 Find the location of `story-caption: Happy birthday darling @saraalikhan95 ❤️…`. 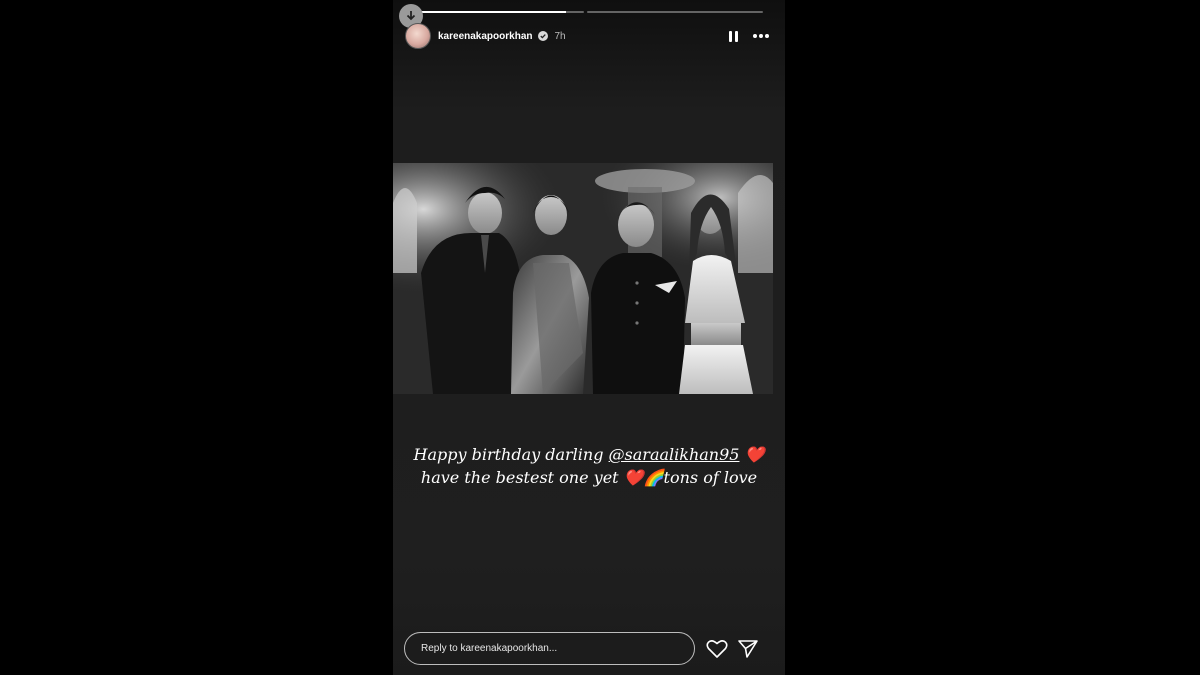

story-caption: Happy birthday darling @saraalikhan95 ❤️… is located at coordinates (589, 466).